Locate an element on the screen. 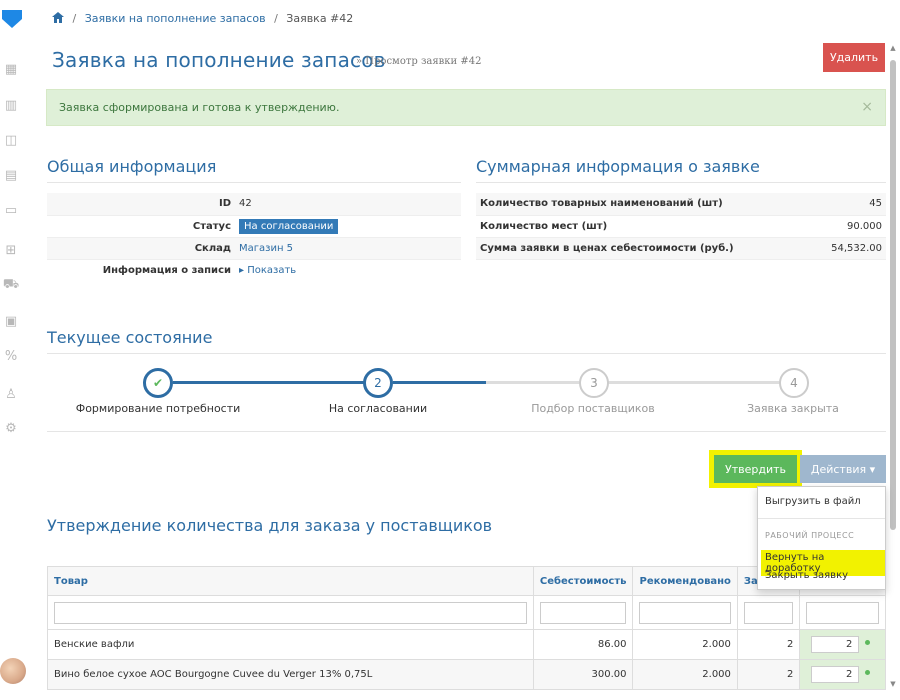 The image size is (900, 700). filter-row is located at coordinates (466, 612).